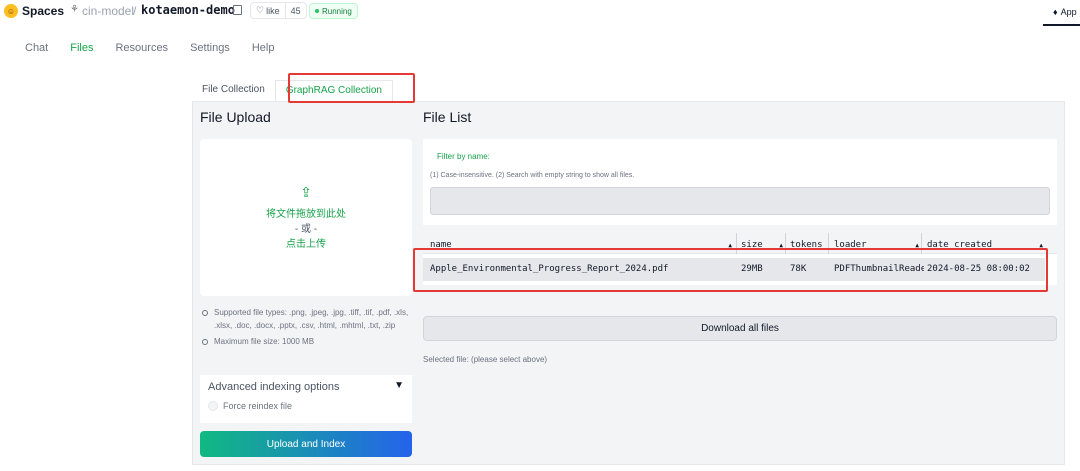  I want to click on huggingface-logo-icon: ☺, so click(11, 11).